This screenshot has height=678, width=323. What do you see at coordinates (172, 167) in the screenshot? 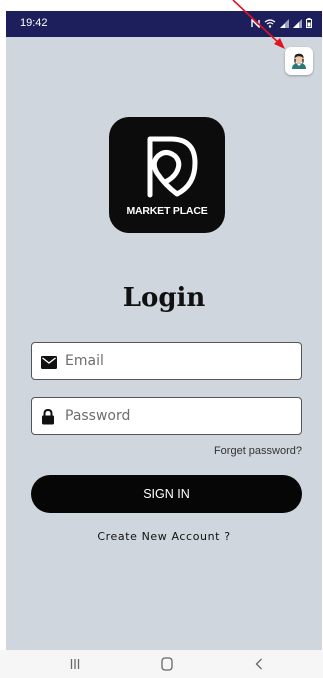
I see `location-pin-d-icon` at bounding box center [172, 167].